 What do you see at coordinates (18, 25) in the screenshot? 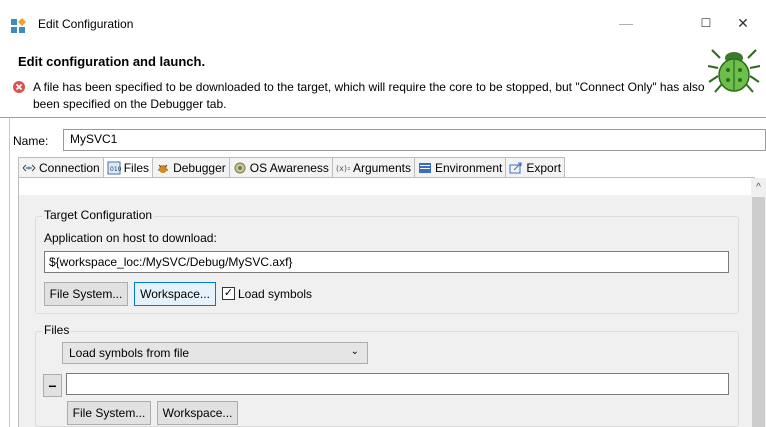
I see `app-icon` at bounding box center [18, 25].